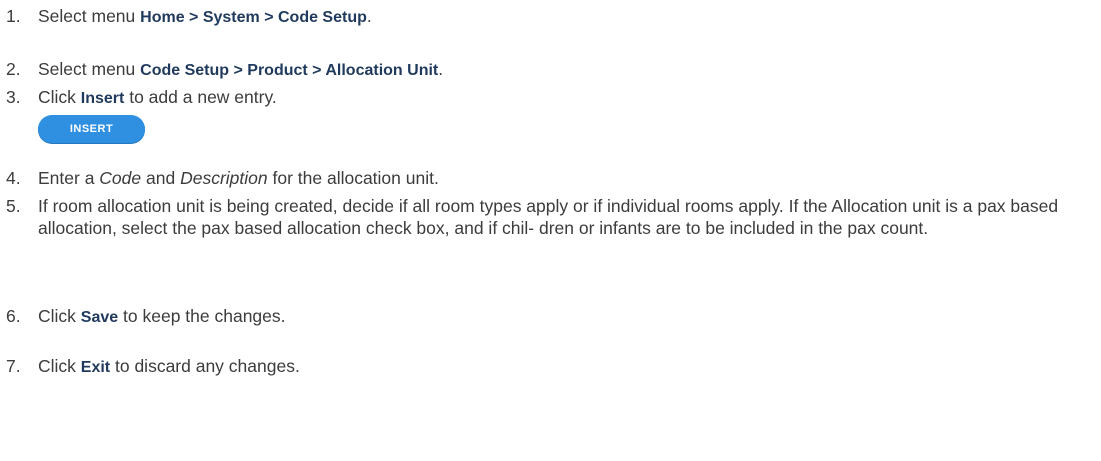 Image resolution: width=1101 pixels, height=461 pixels. I want to click on step-7: 7. Click Exit to discard any changes., so click(545, 367).